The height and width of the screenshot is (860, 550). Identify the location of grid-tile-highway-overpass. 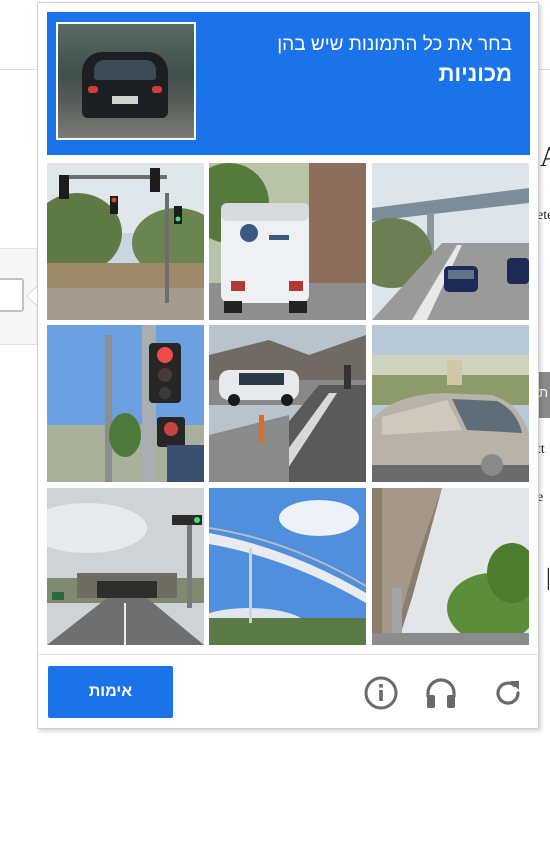
(450, 241).